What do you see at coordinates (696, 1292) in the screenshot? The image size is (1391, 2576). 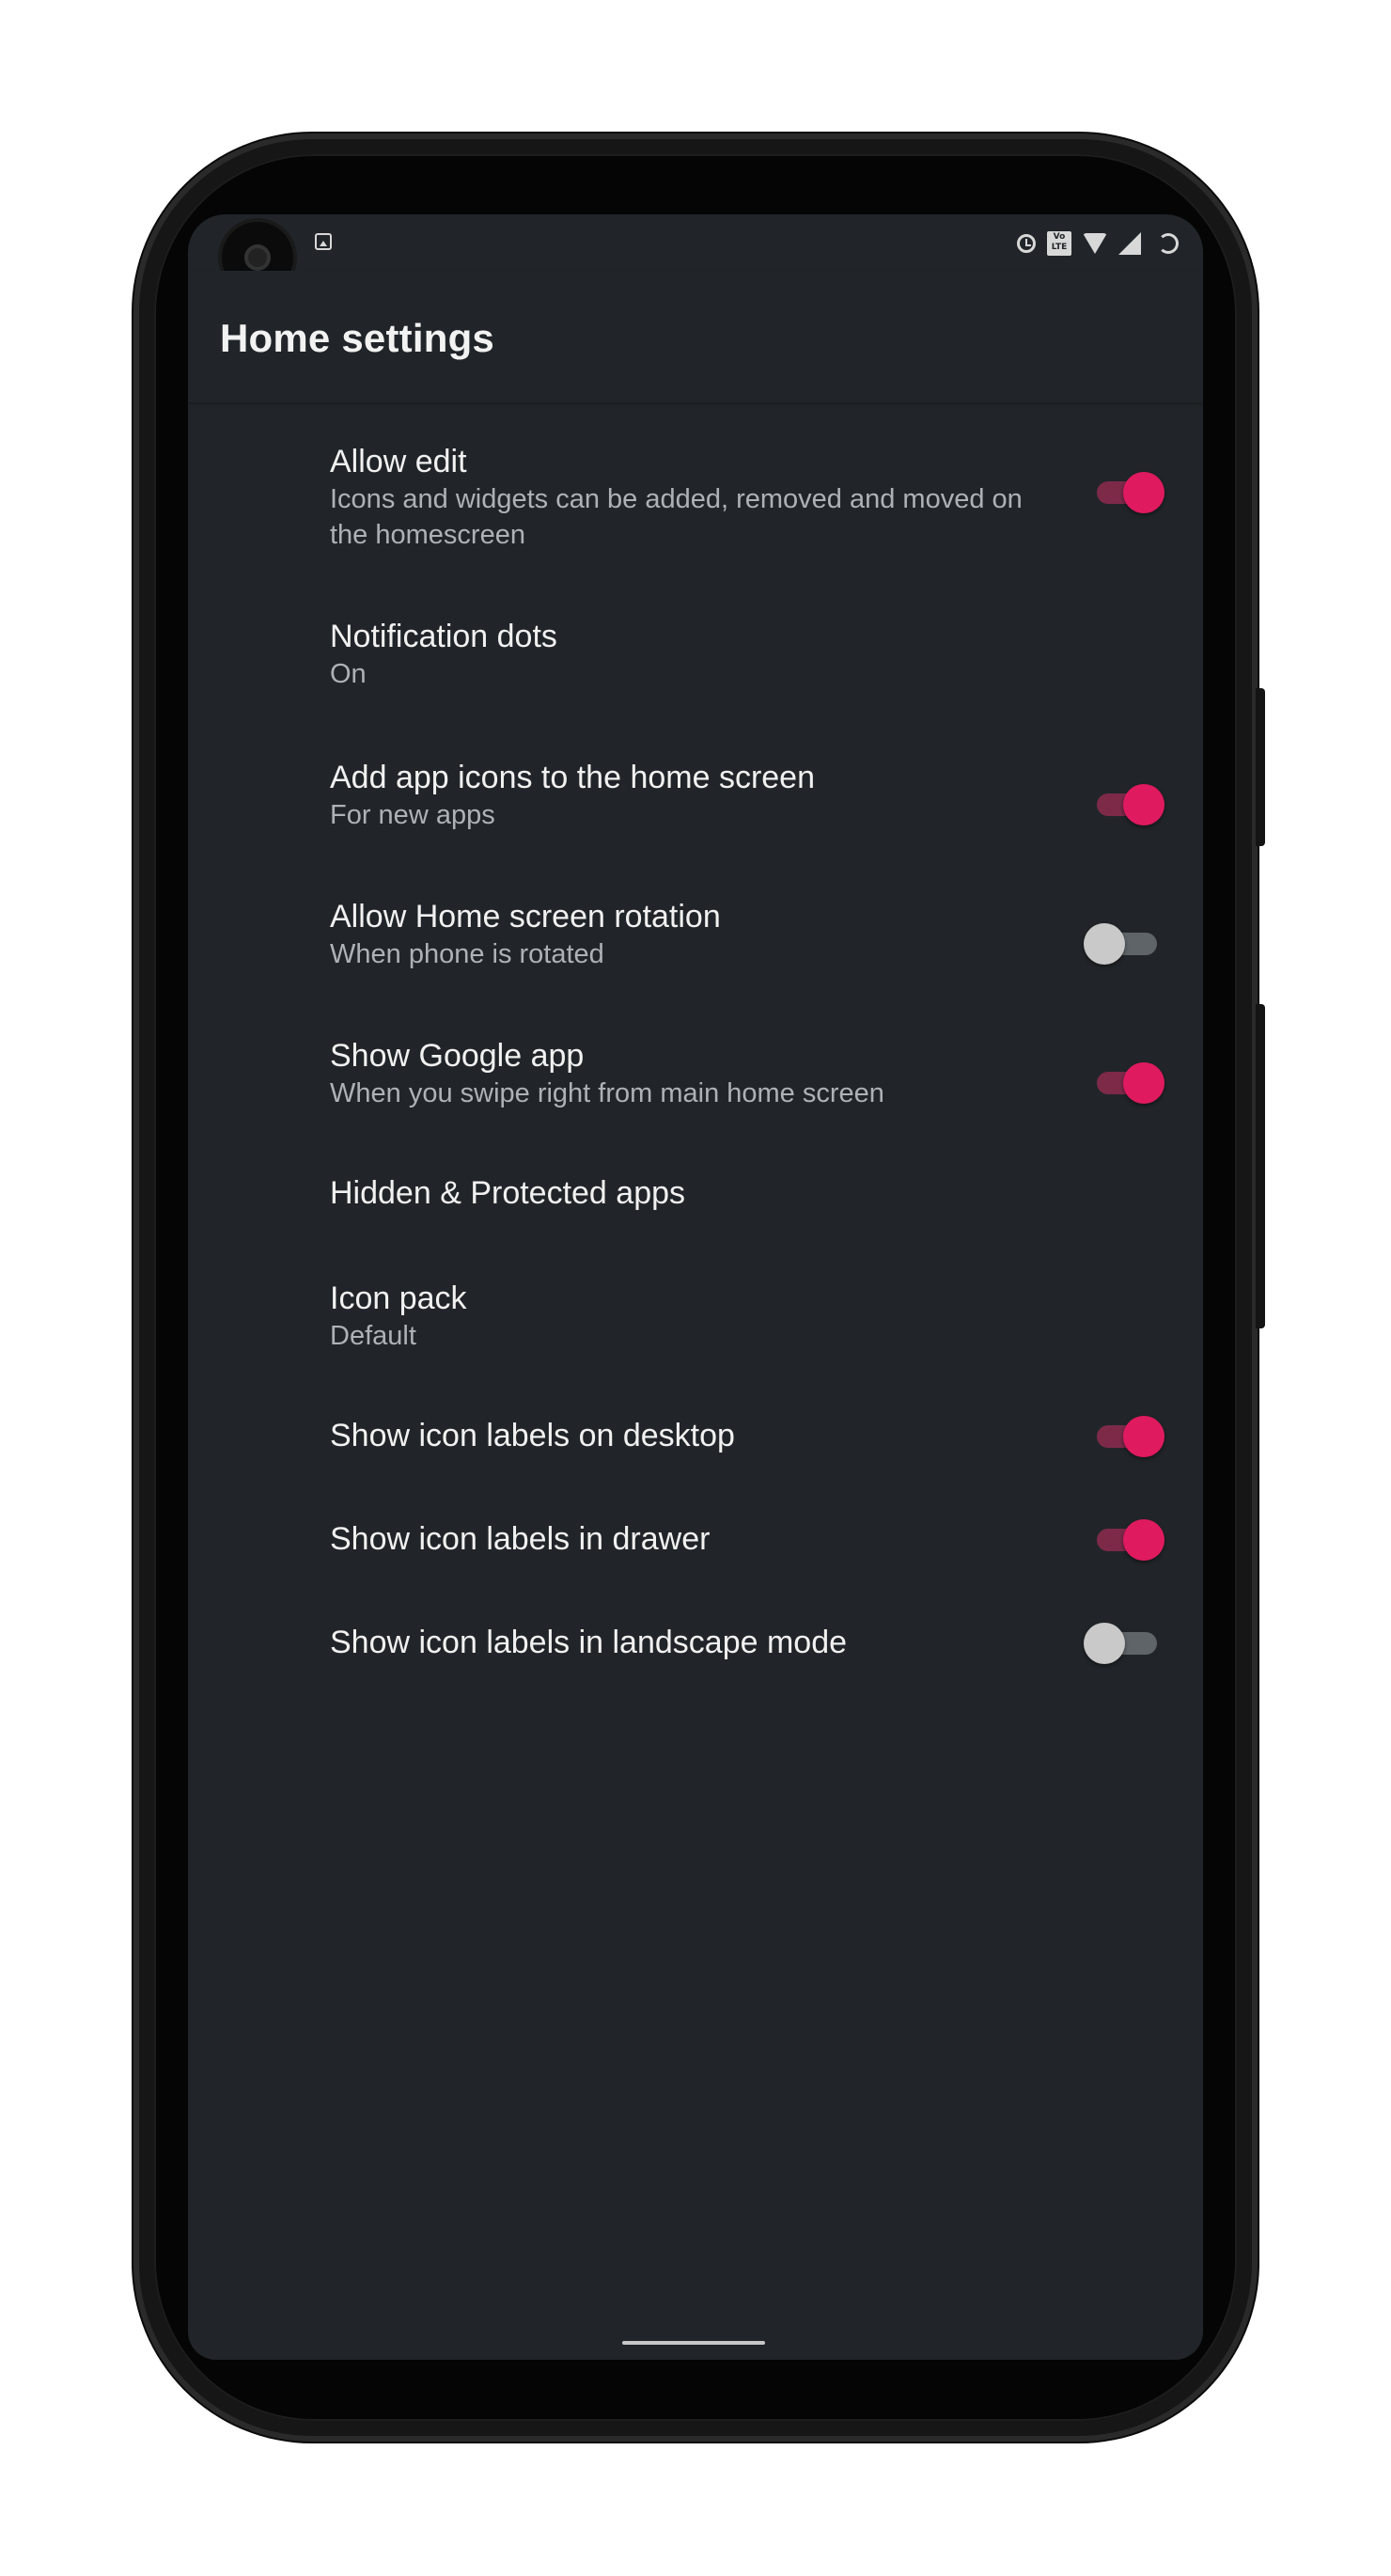 I see `setting-icon-pack: Icon pack Default` at bounding box center [696, 1292].